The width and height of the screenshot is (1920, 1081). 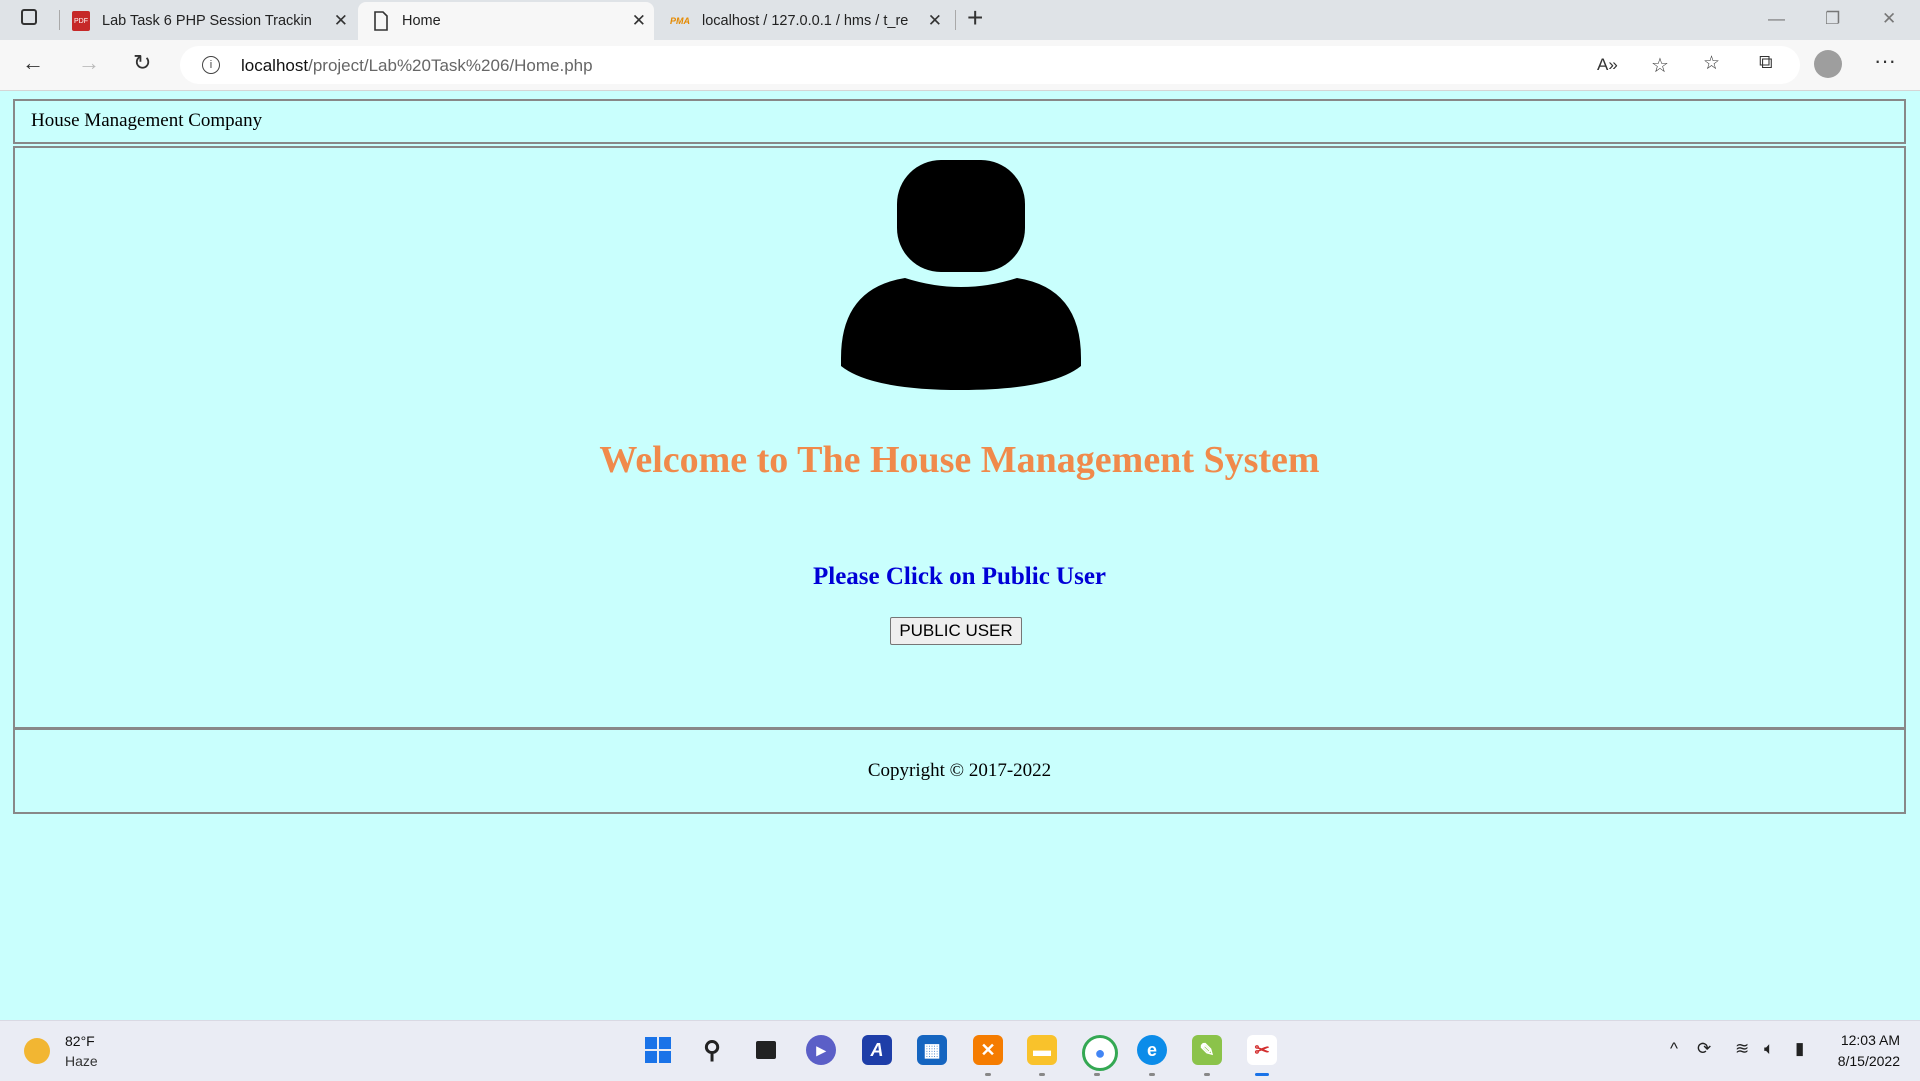 I want to click on minimize-icon: —, so click(x=1776, y=19).